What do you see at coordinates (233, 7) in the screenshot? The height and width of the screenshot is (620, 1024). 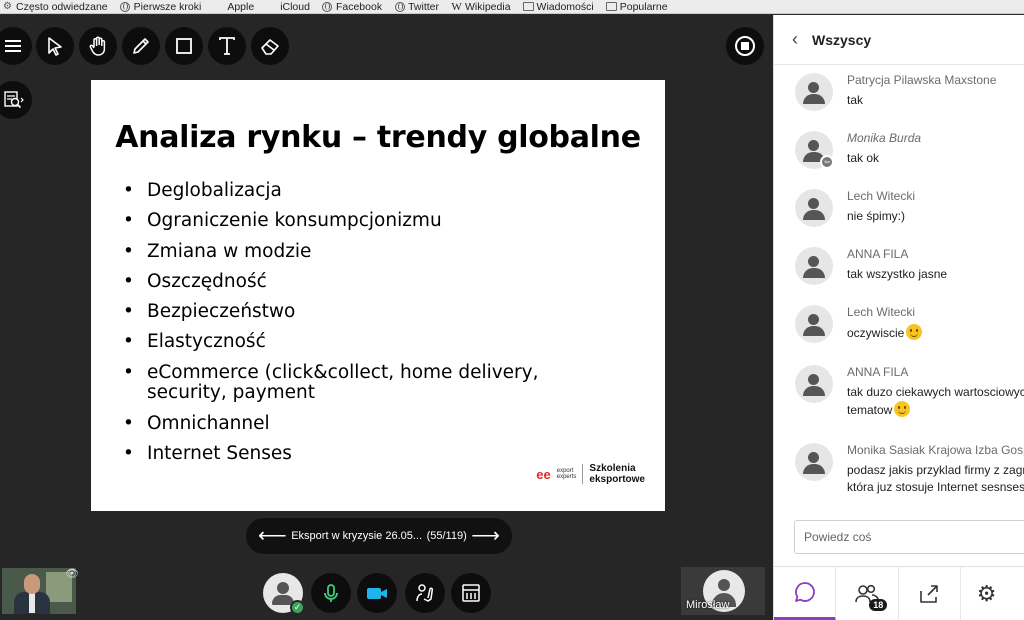 I see `bookmark-apple: Apple` at bounding box center [233, 7].